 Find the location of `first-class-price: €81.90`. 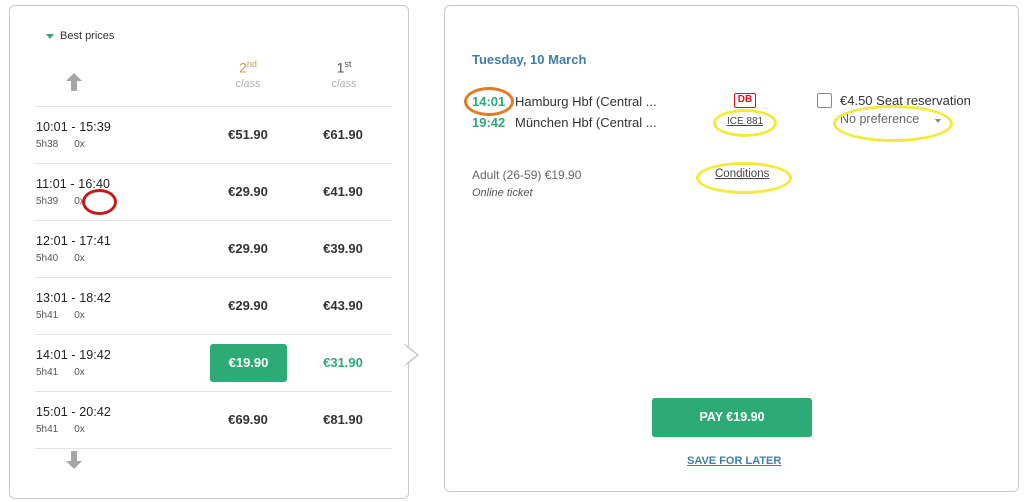

first-class-price: €81.90 is located at coordinates (343, 419).